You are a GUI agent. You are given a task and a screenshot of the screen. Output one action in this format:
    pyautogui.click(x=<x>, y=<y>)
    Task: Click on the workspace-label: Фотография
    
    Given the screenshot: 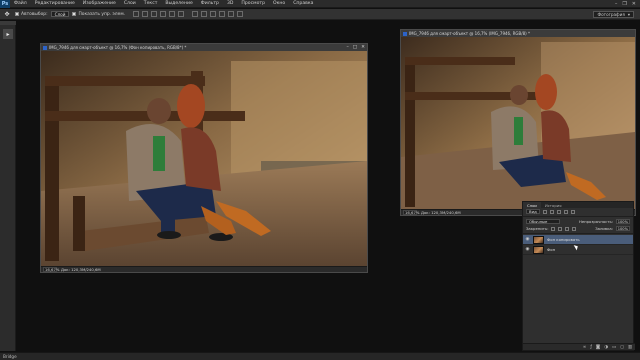 What is the action you would take?
    pyautogui.click(x=611, y=14)
    